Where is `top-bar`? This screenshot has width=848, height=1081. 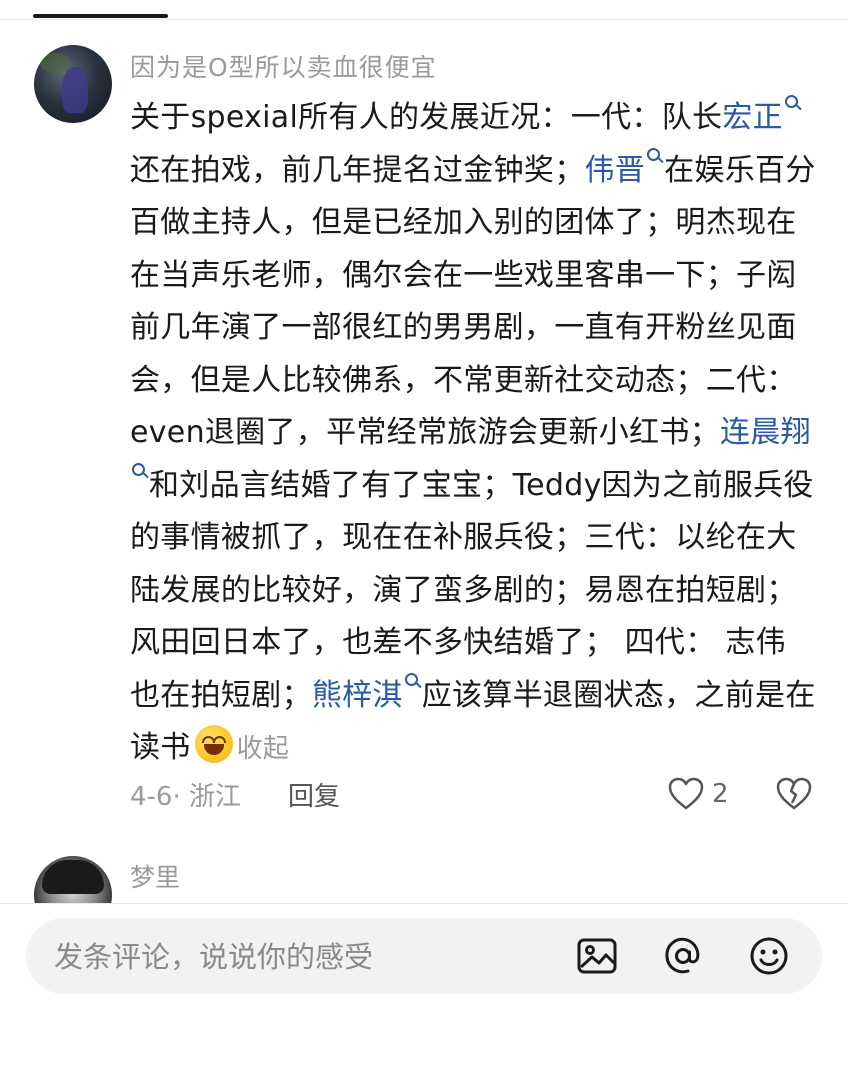
top-bar is located at coordinates (424, 10).